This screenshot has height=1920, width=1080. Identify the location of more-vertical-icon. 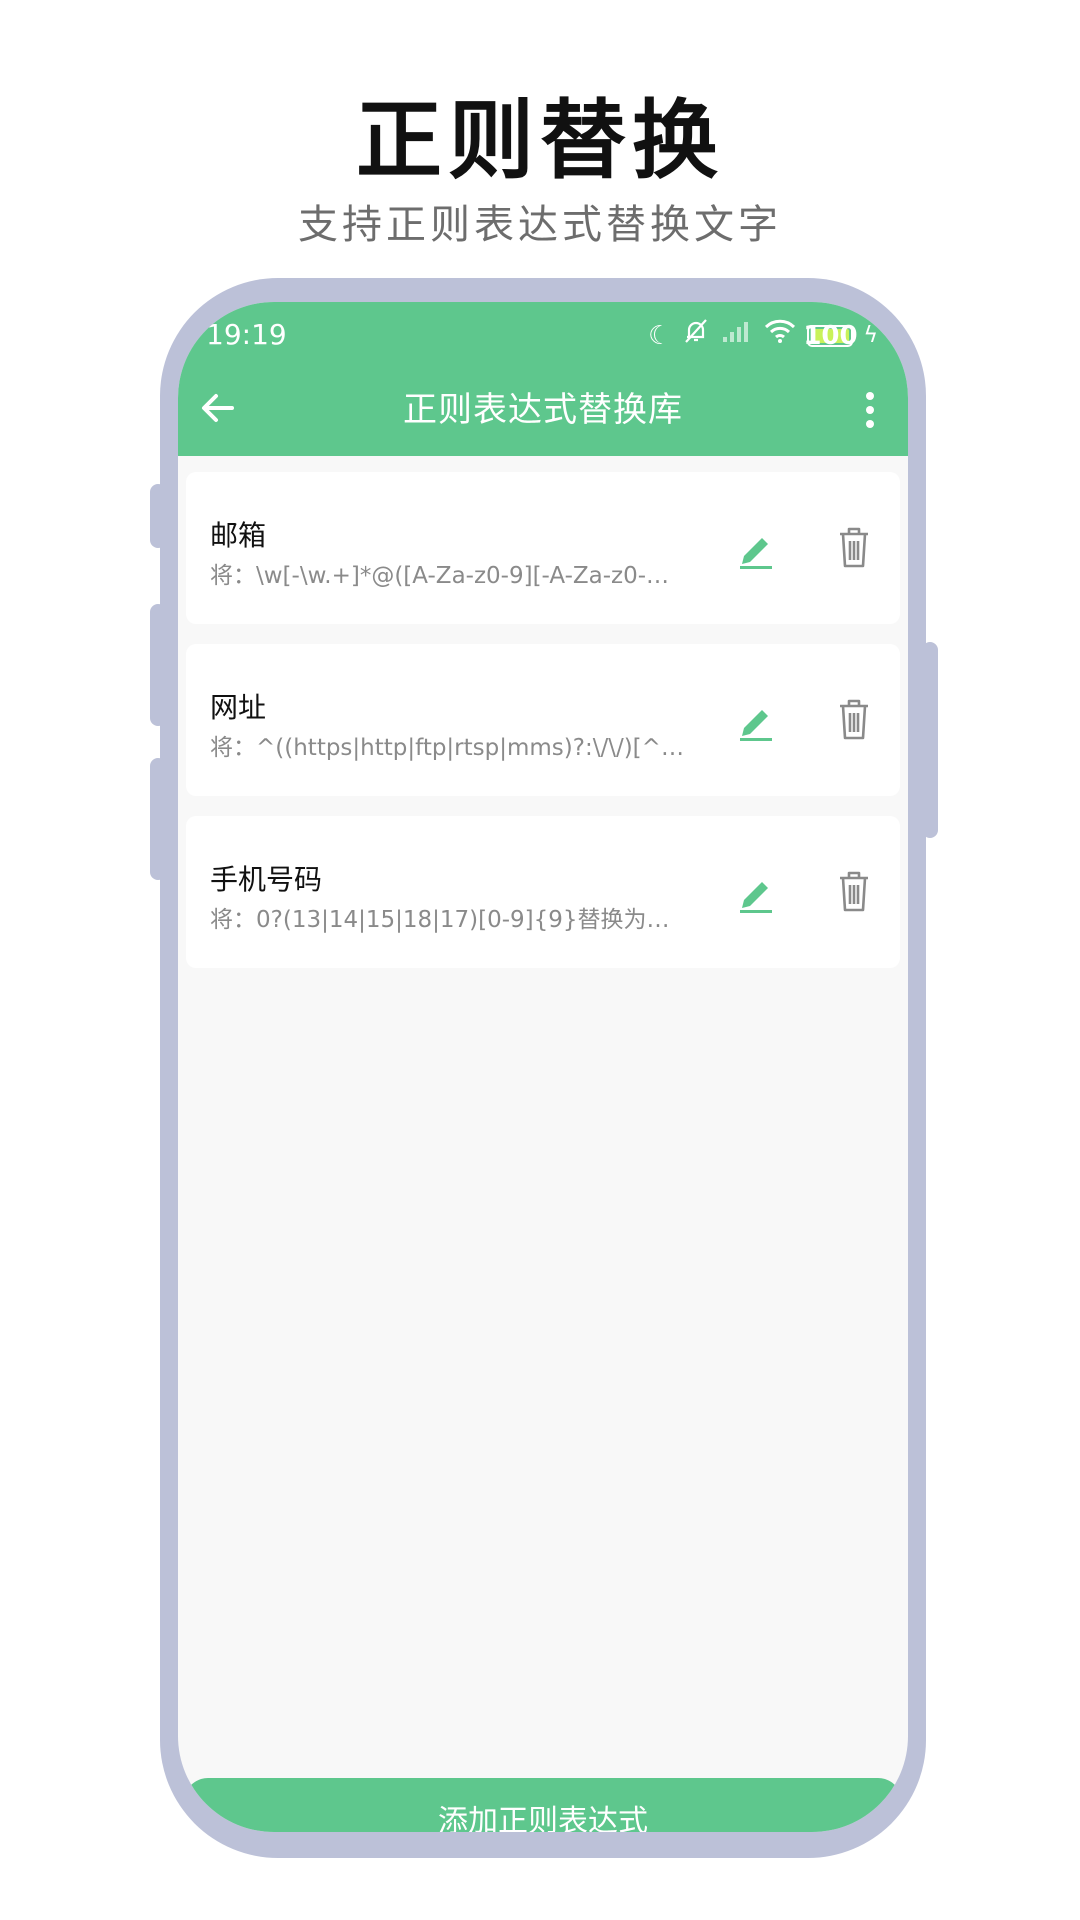
(870, 410).